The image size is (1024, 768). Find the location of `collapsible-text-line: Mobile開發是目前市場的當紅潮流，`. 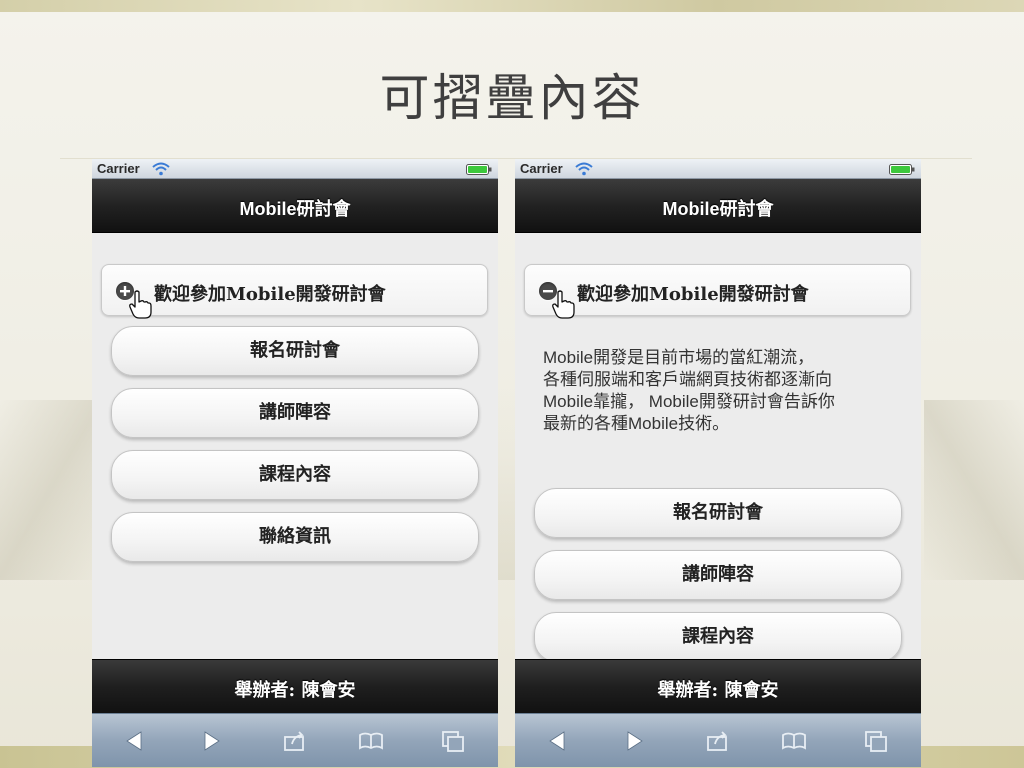

collapsible-text-line: Mobile開發是目前市場的當紅潮流， is located at coordinates (679, 357).